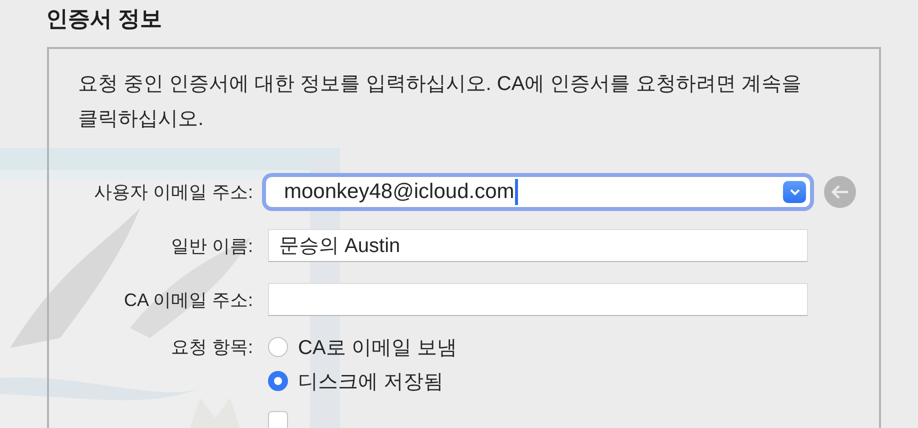 The width and height of the screenshot is (918, 428). Describe the element at coordinates (538, 192) in the screenshot. I see `email-combo-field: moonkey48@icloud.com` at that location.